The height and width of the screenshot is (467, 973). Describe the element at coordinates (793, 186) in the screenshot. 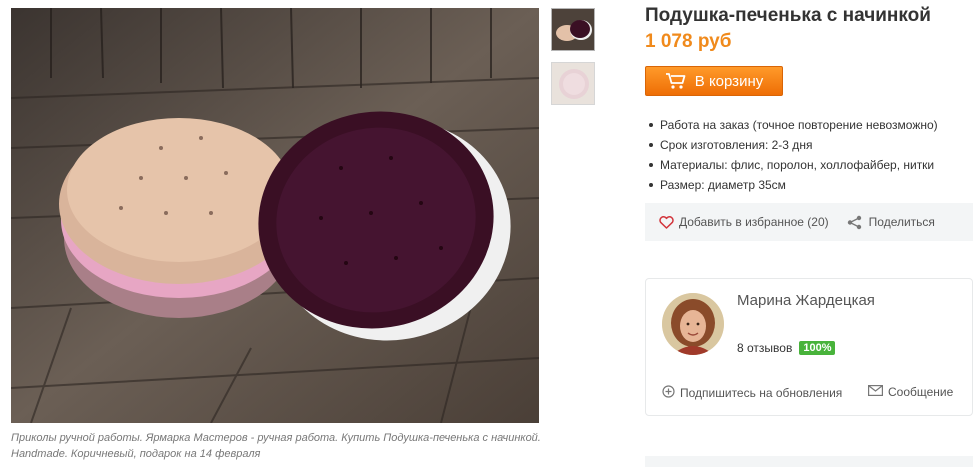

I see `feature-item: Размер: диаметр 35см` at that location.